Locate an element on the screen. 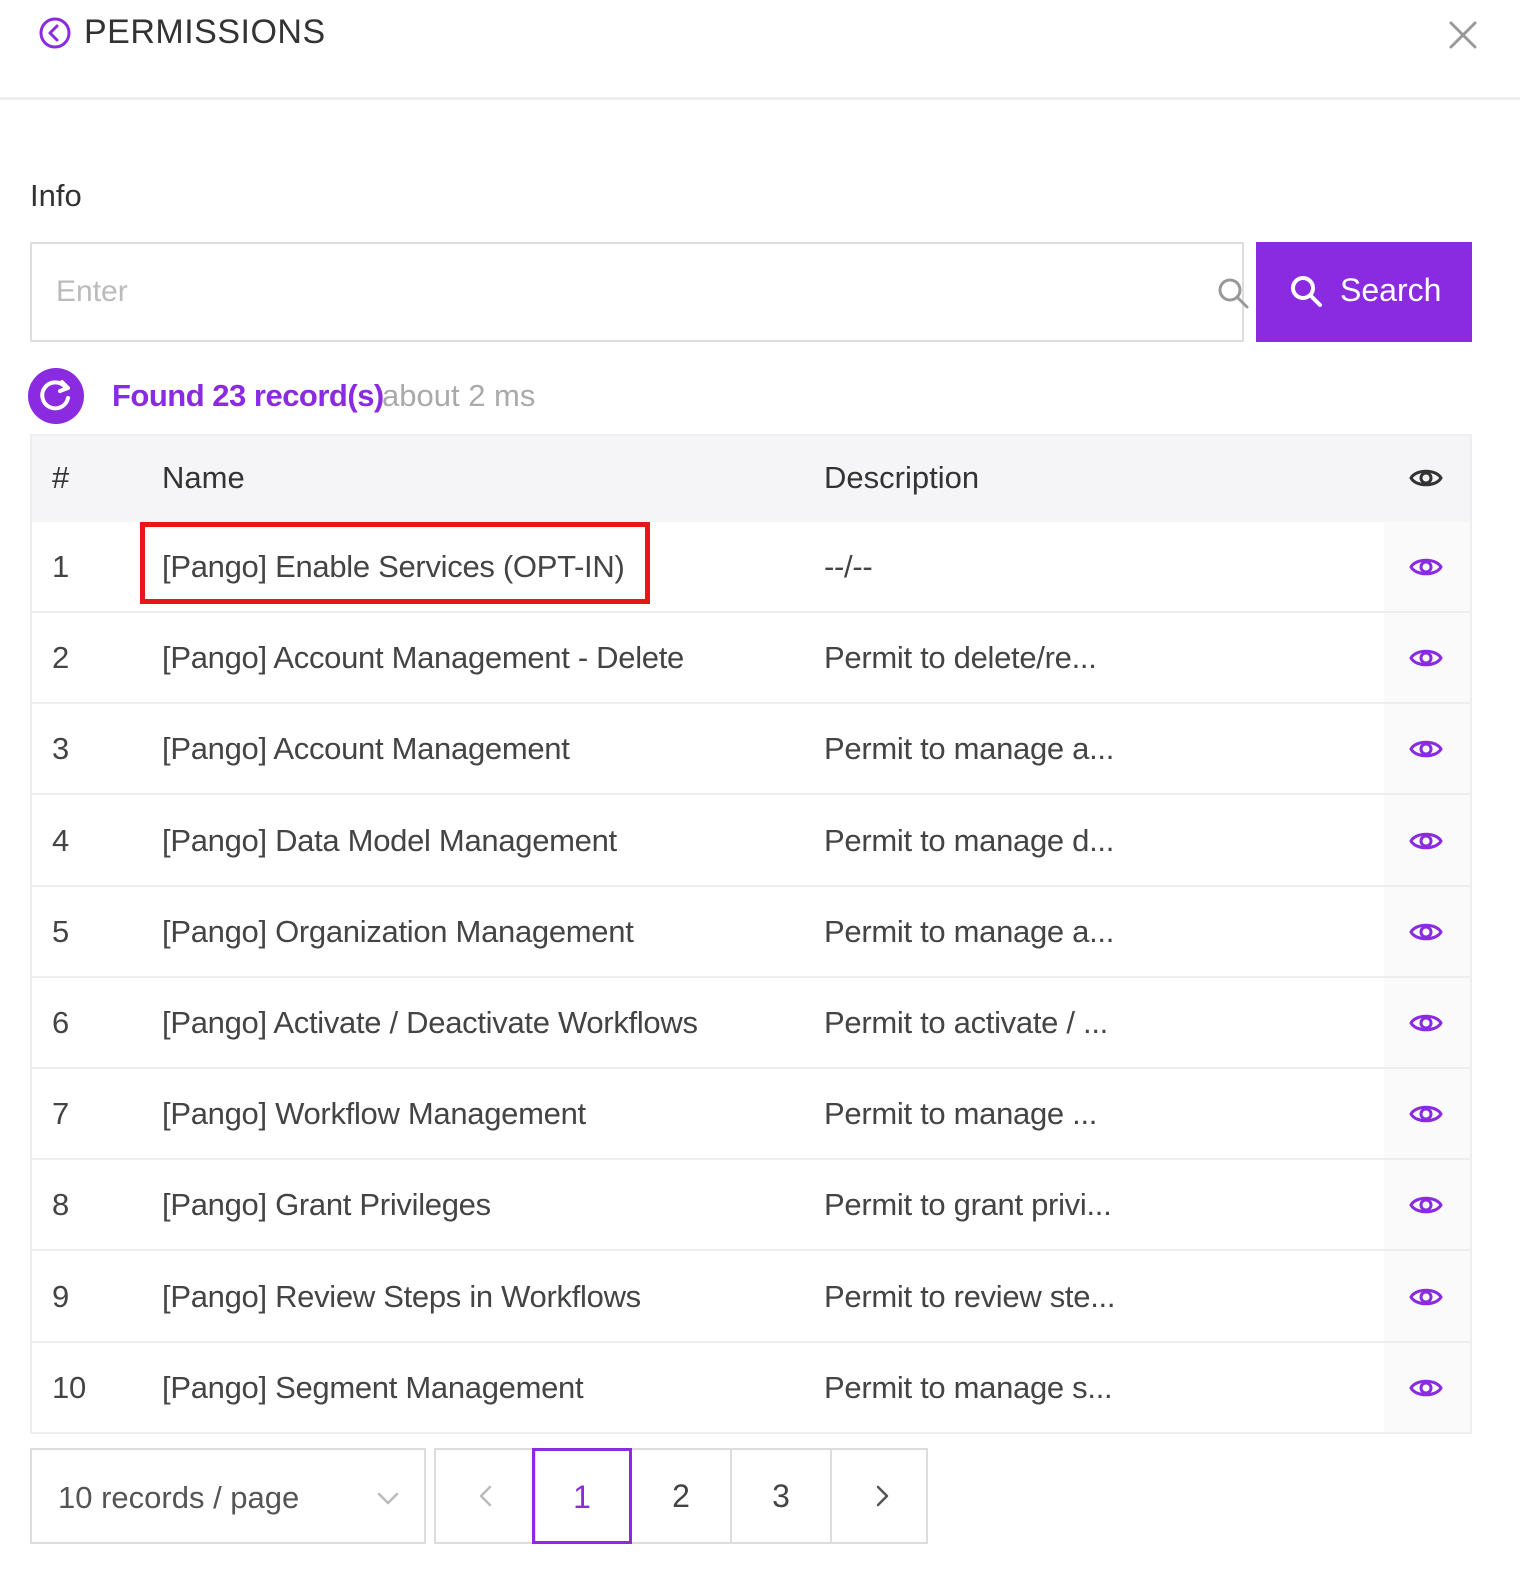 The image size is (1520, 1587). page-number: 3 is located at coordinates (781, 1496).